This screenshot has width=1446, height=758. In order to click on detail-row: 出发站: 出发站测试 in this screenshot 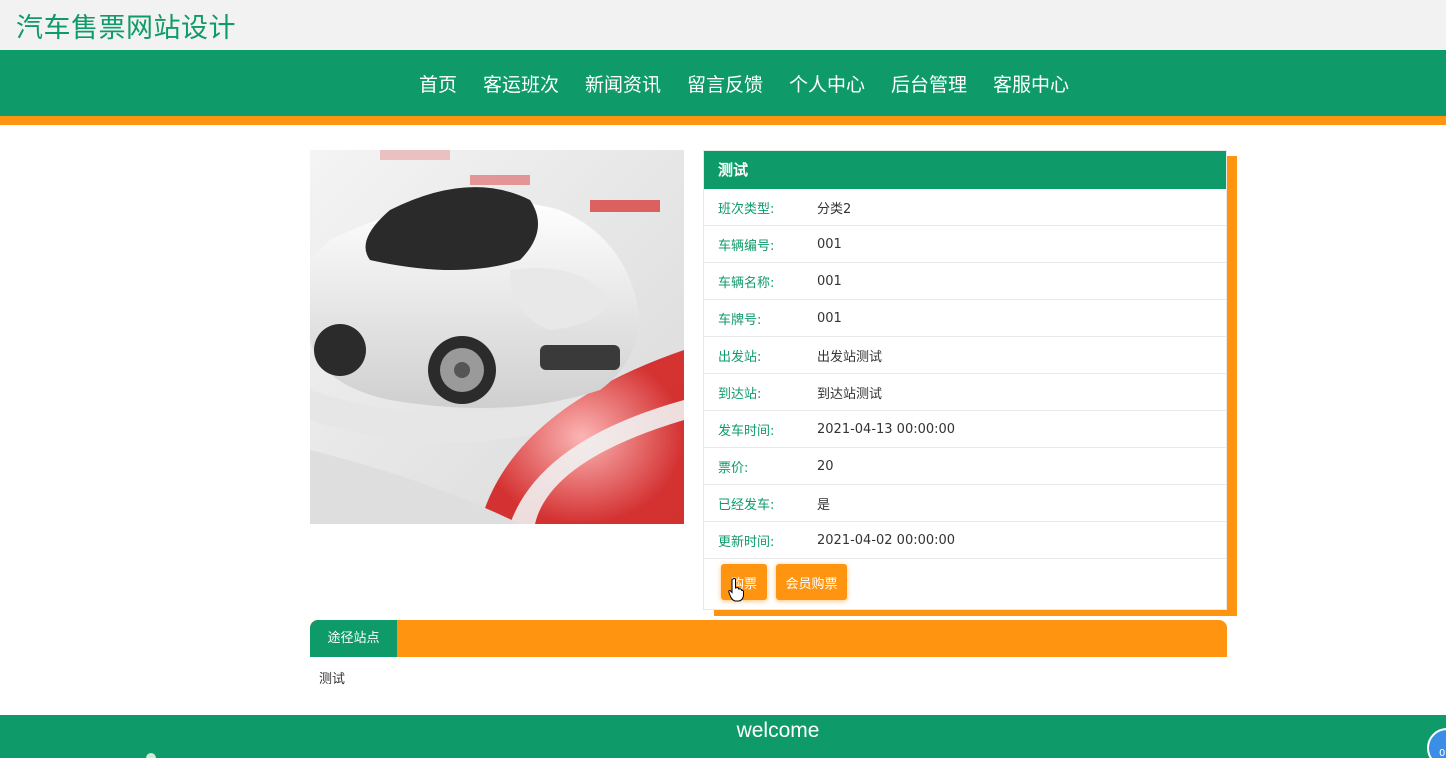, I will do `click(965, 355)`.